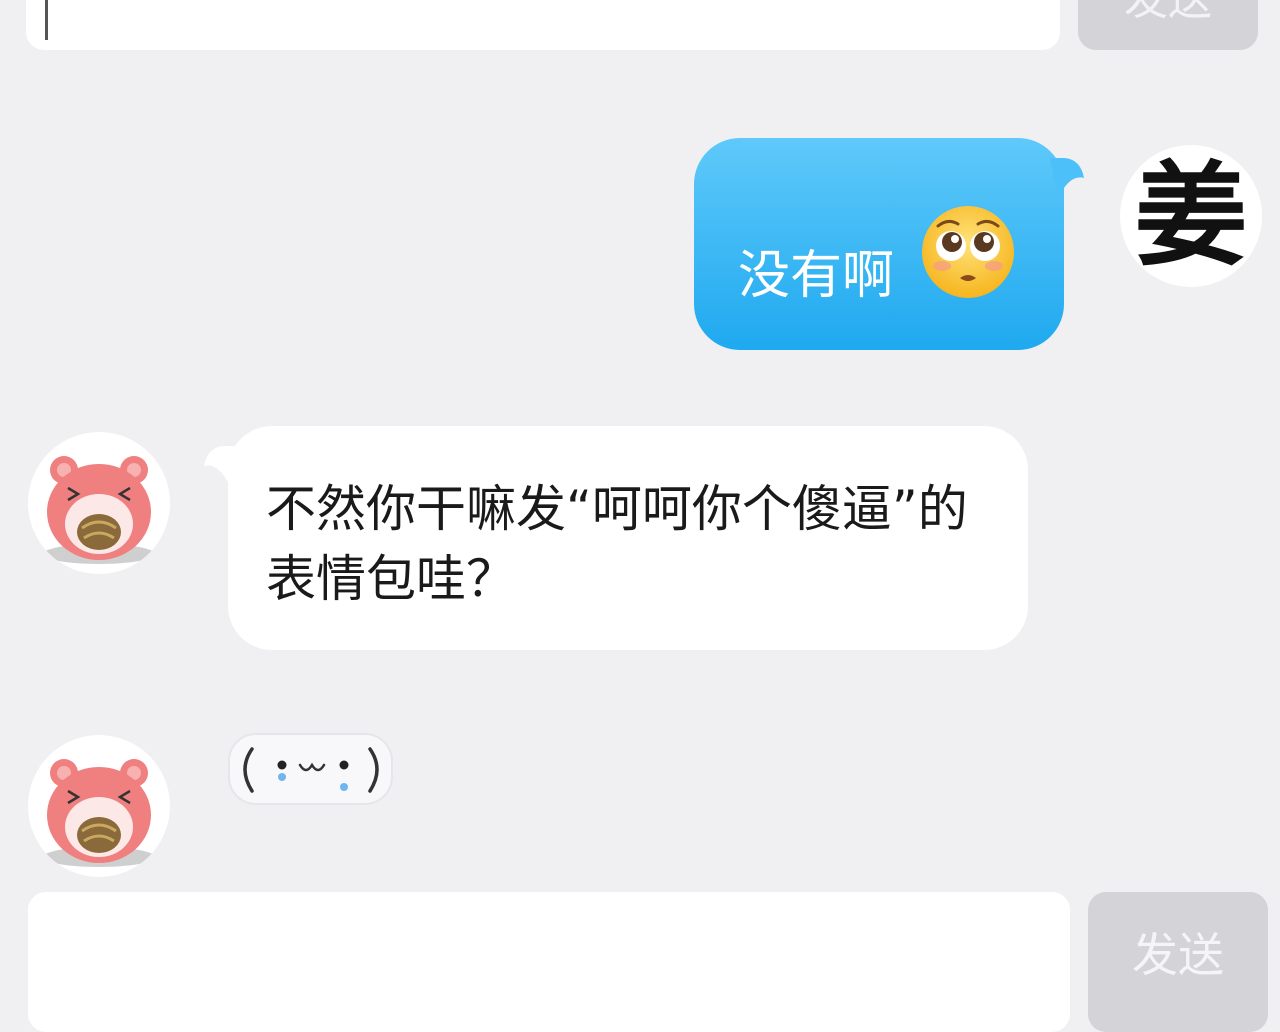  What do you see at coordinates (1178, 955) in the screenshot?
I see `send-label: 发送` at bounding box center [1178, 955].